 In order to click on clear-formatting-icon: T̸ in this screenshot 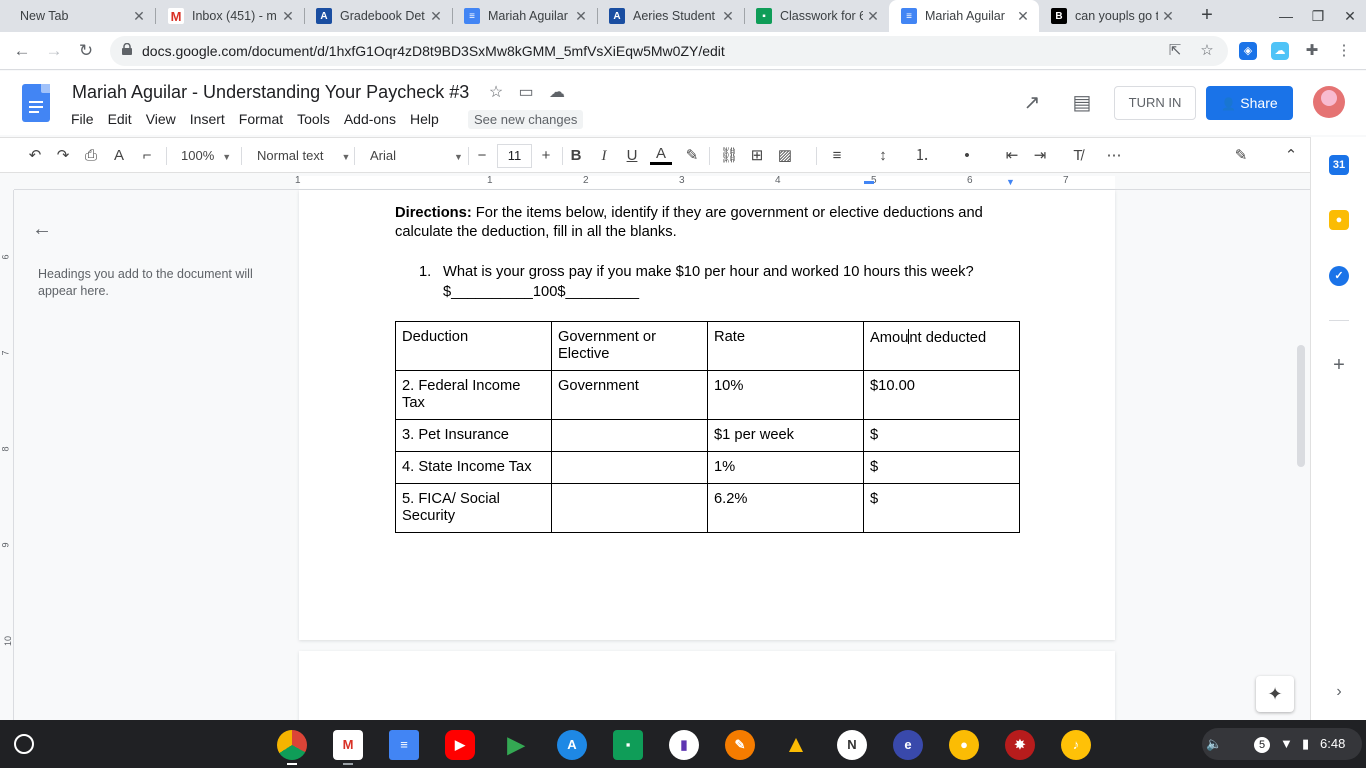, I will do `click(1078, 156)`.